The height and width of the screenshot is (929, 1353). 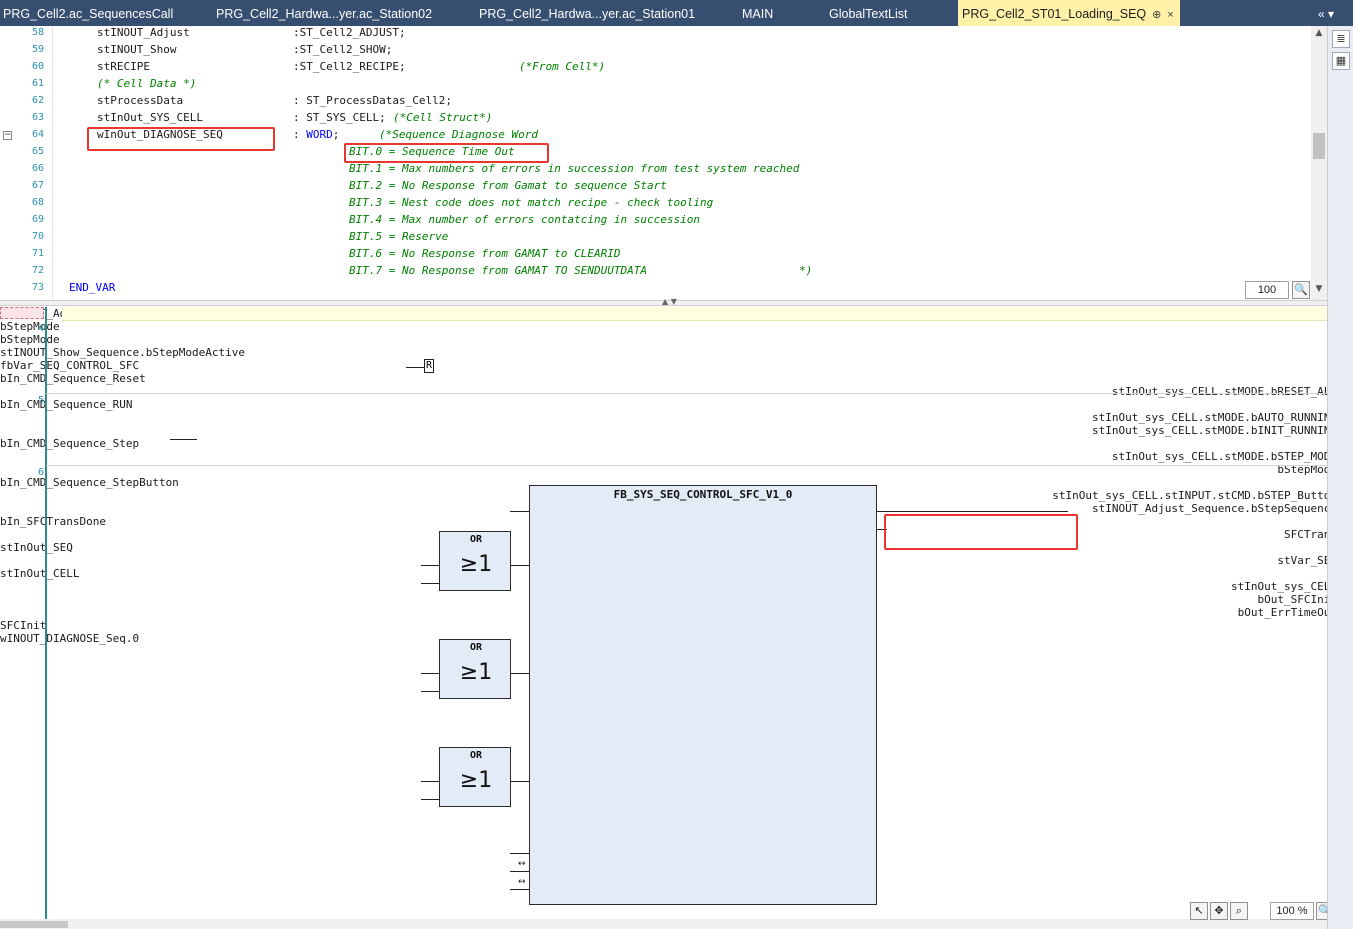 What do you see at coordinates (1239, 911) in the screenshot?
I see `magnifier-icon: ⌕` at bounding box center [1239, 911].